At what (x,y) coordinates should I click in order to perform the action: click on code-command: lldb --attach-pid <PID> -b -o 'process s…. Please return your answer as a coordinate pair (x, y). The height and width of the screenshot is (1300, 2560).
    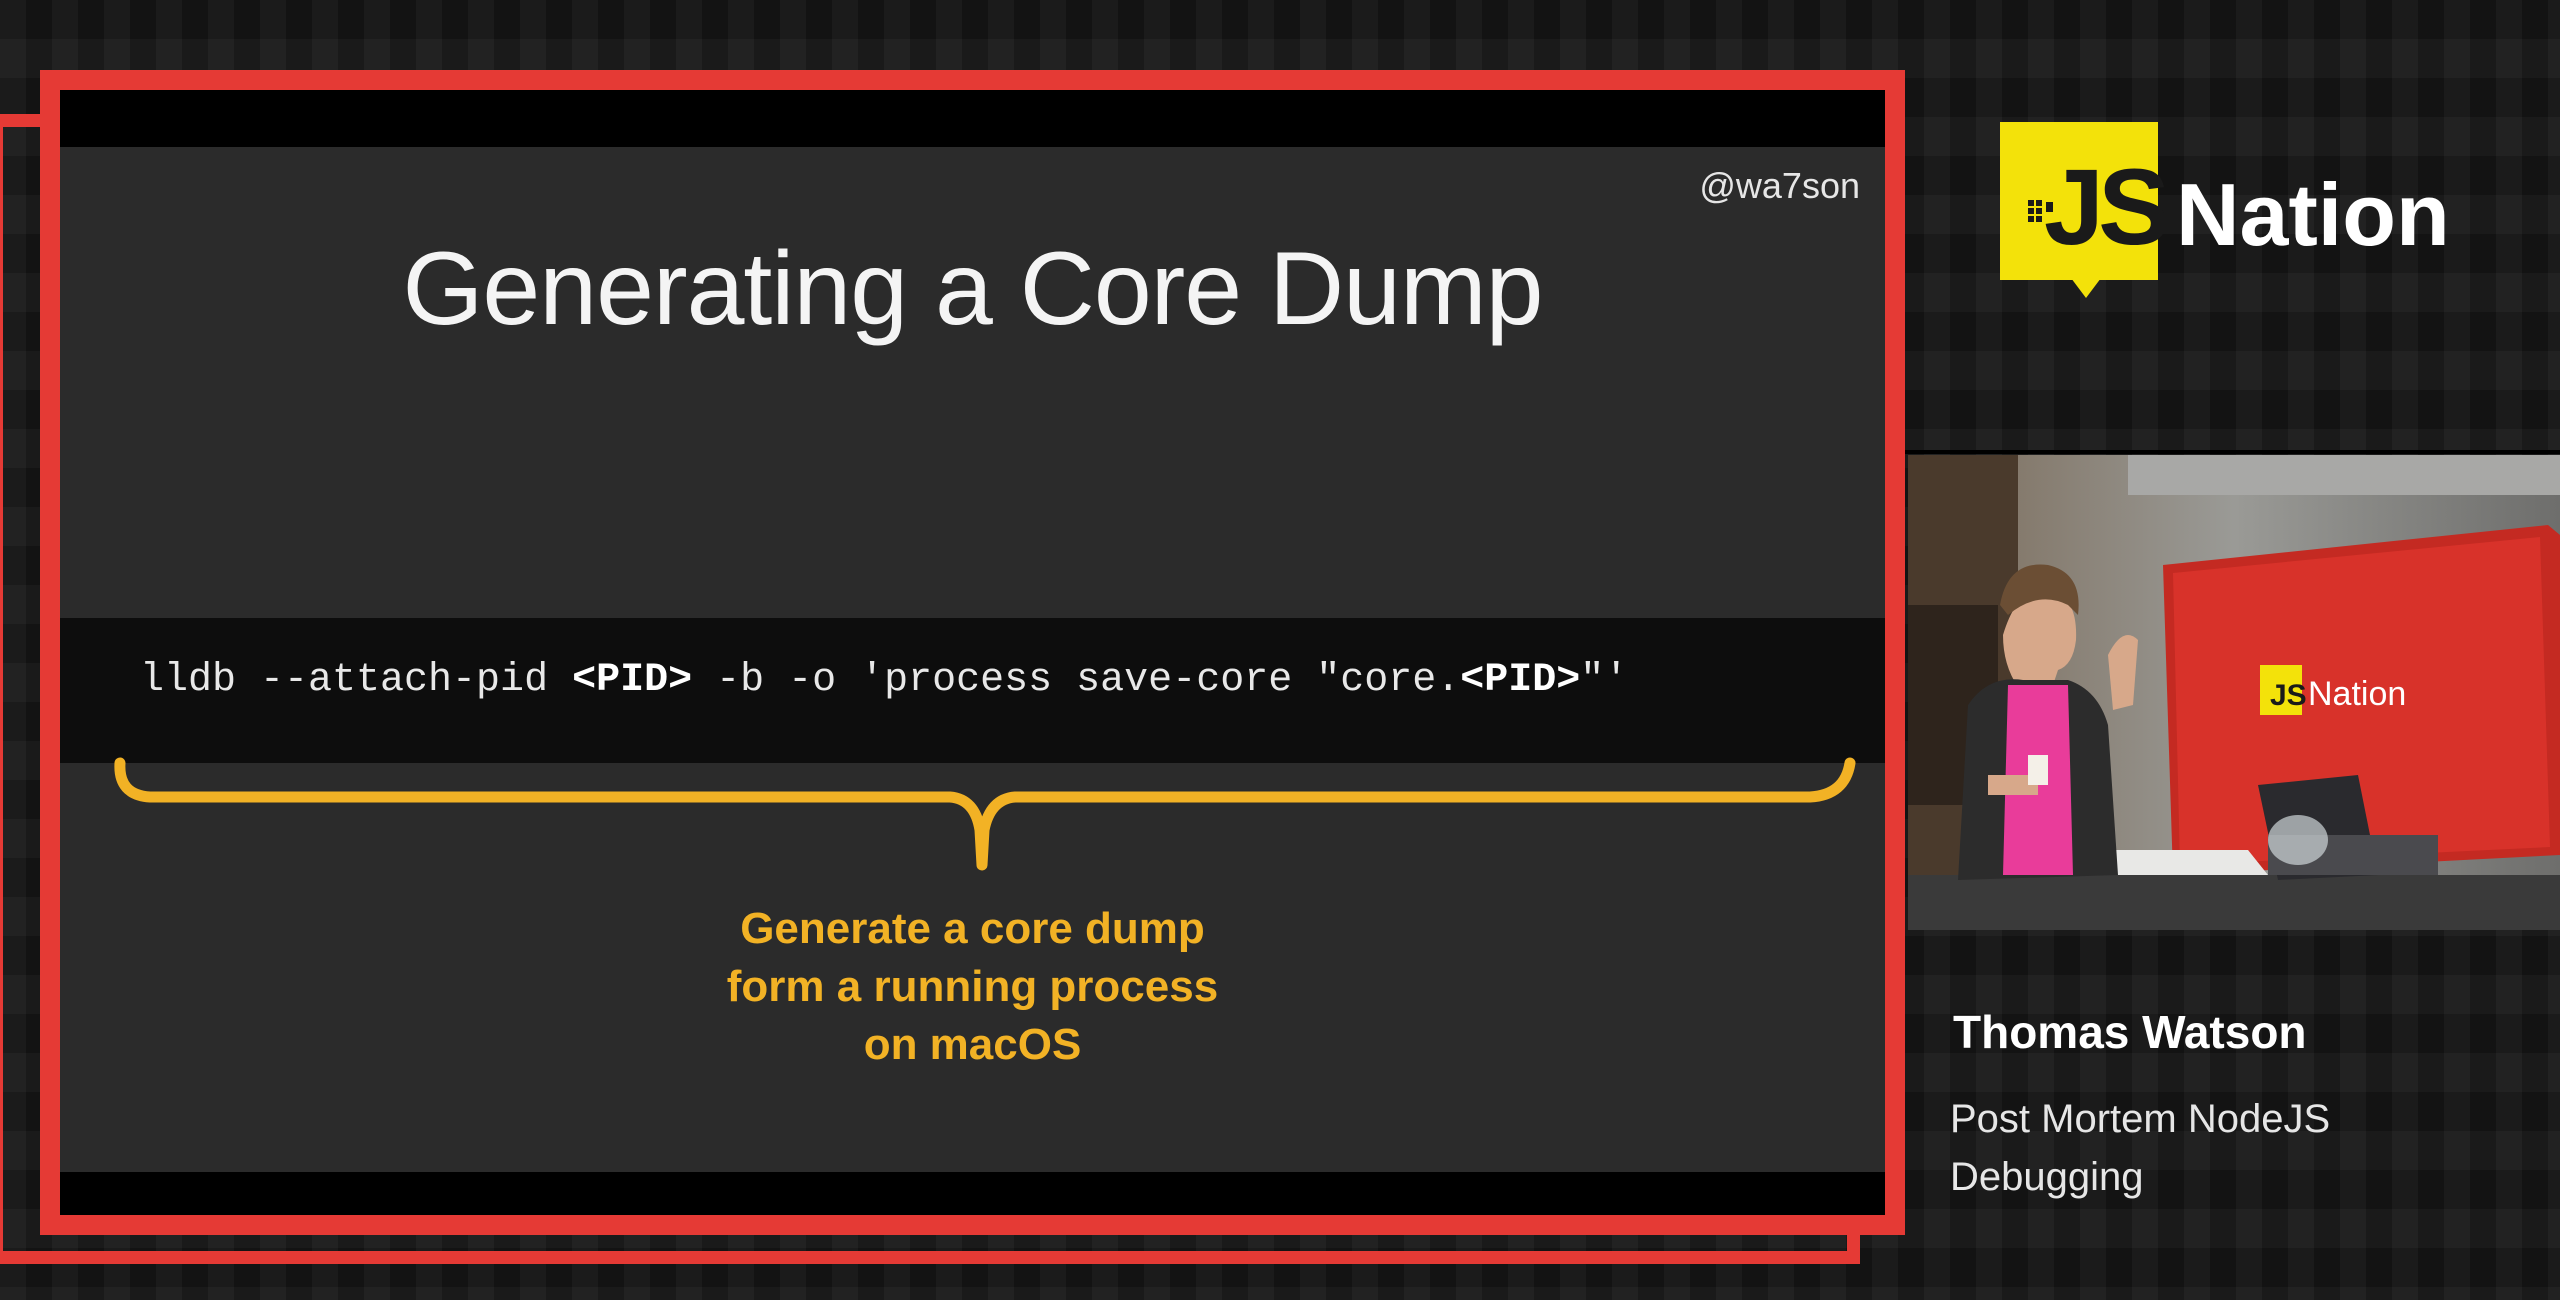
    Looking at the image, I should click on (1000, 680).